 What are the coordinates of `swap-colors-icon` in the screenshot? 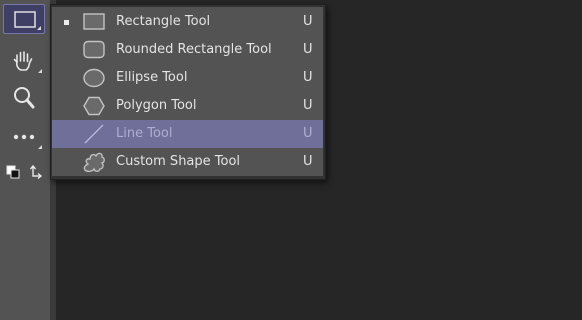 It's located at (24, 171).